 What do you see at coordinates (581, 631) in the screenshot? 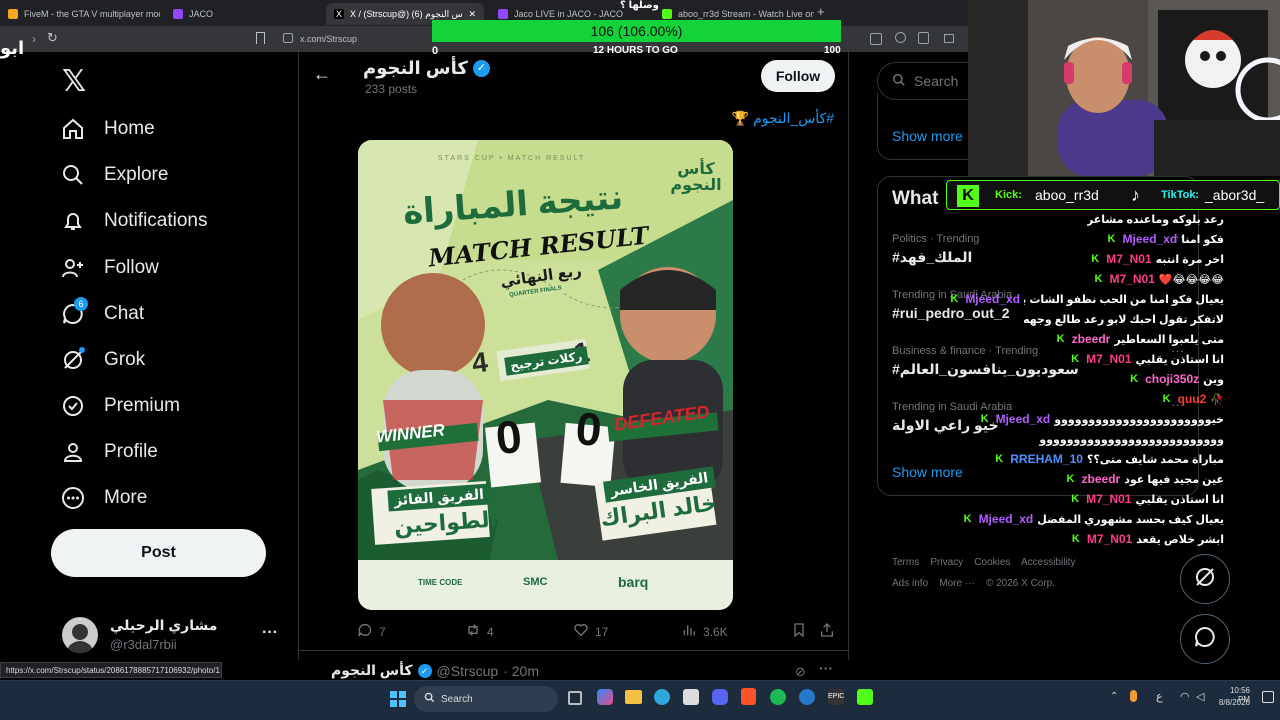
I see `heart-icon` at bounding box center [581, 631].